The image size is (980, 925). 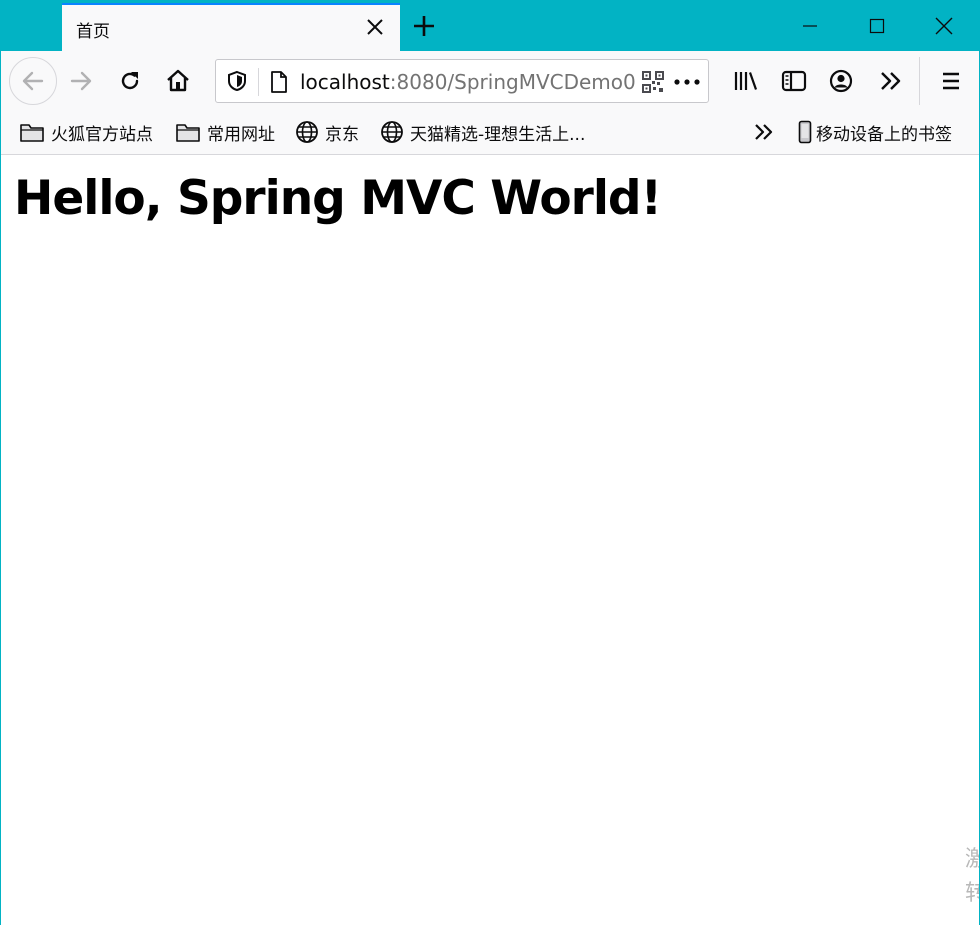 I want to click on back-arrow-icon, so click(x=33, y=81).